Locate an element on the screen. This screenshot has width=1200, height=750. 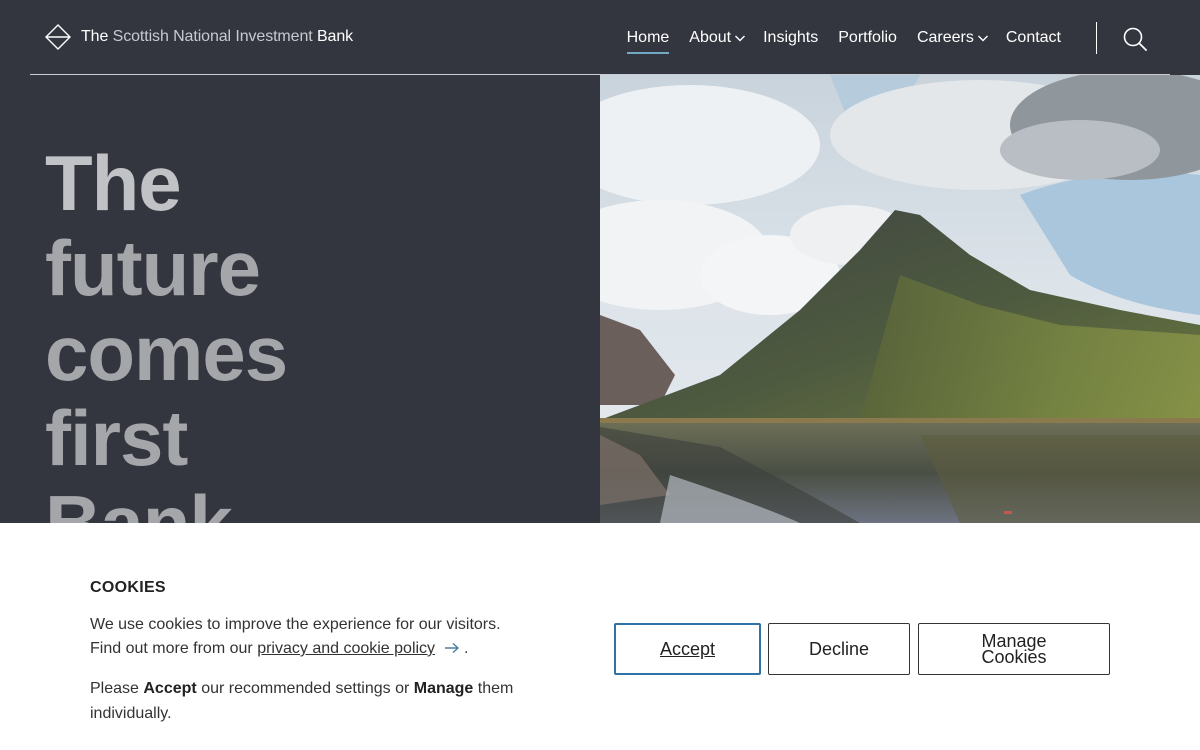
privacy-policy-link: privacy and cookie policy is located at coordinates (346, 648).